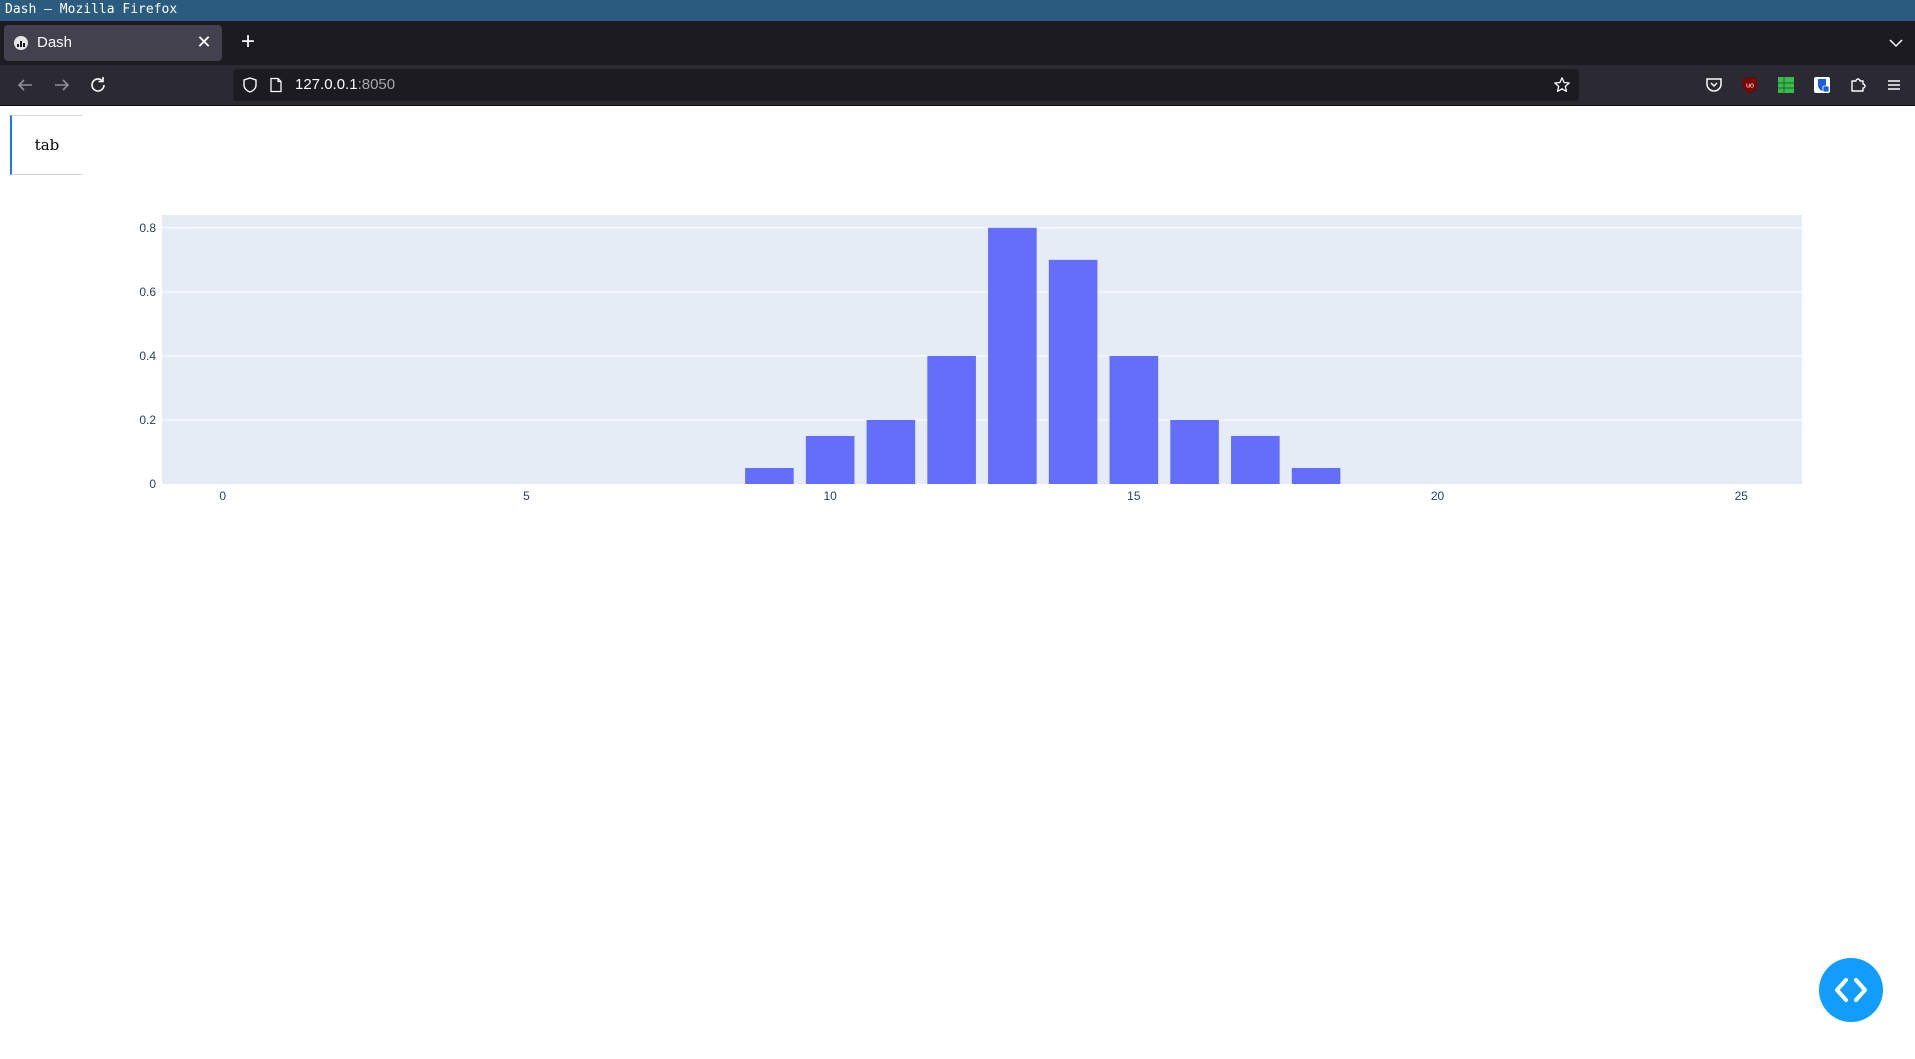  Describe the element at coordinates (526, 496) in the screenshot. I see `x-tick-label: 5` at that location.